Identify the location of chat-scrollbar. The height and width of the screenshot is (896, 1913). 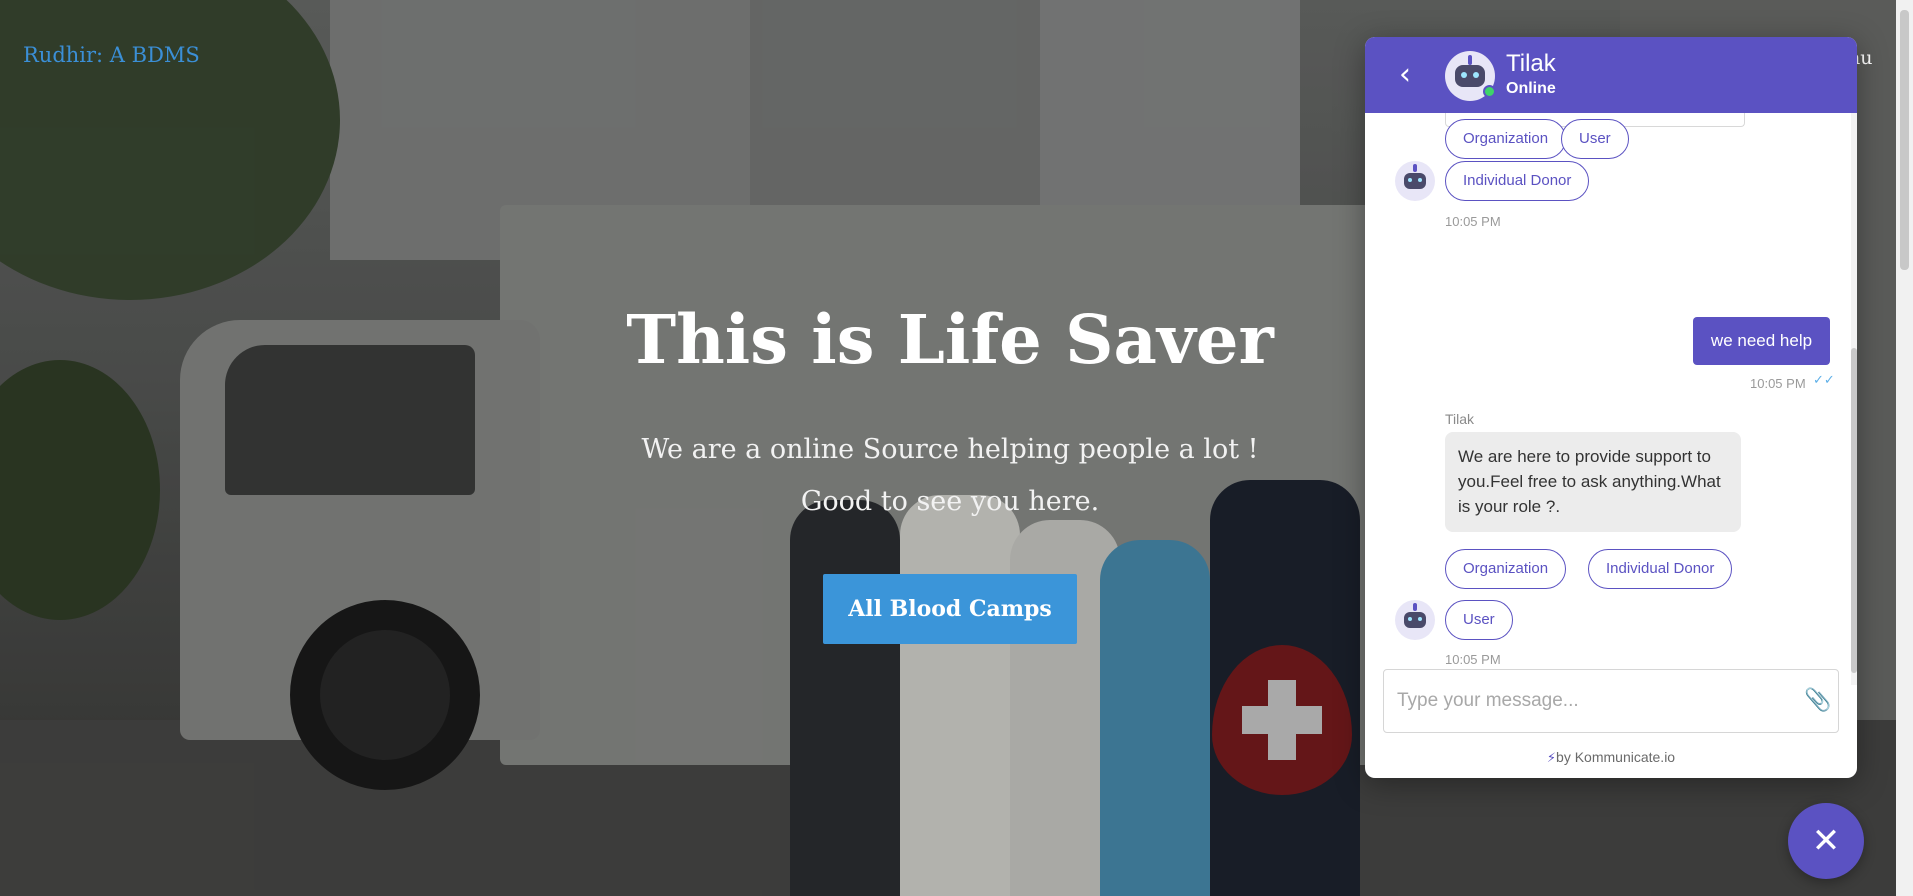
(1854, 399).